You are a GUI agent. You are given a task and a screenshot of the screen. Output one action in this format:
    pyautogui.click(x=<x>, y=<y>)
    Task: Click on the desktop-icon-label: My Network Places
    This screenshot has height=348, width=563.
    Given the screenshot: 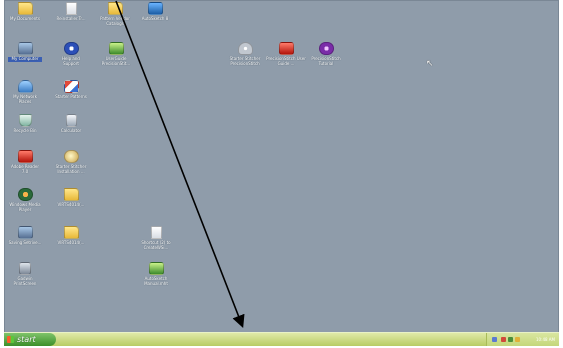 What is the action you would take?
    pyautogui.click(x=25, y=99)
    